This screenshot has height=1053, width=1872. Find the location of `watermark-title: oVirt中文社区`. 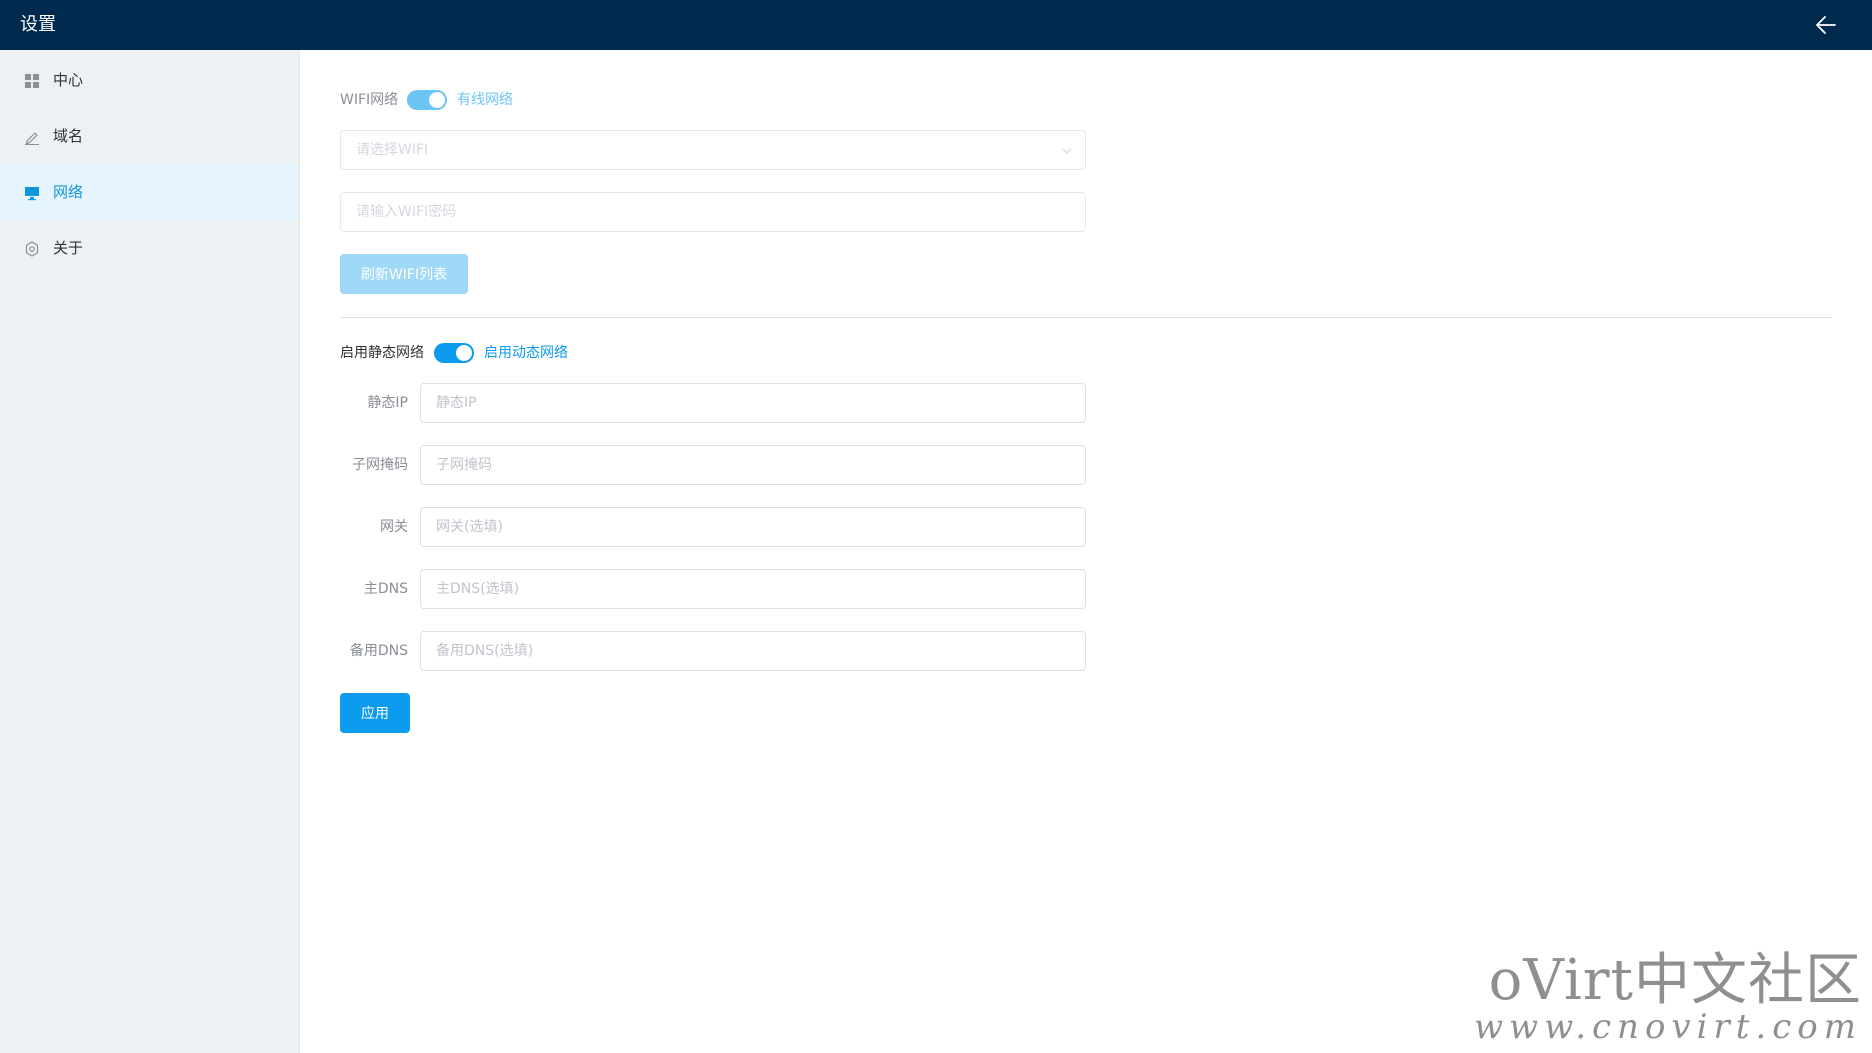

watermark-title: oVirt中文社区 is located at coordinates (1675, 980).